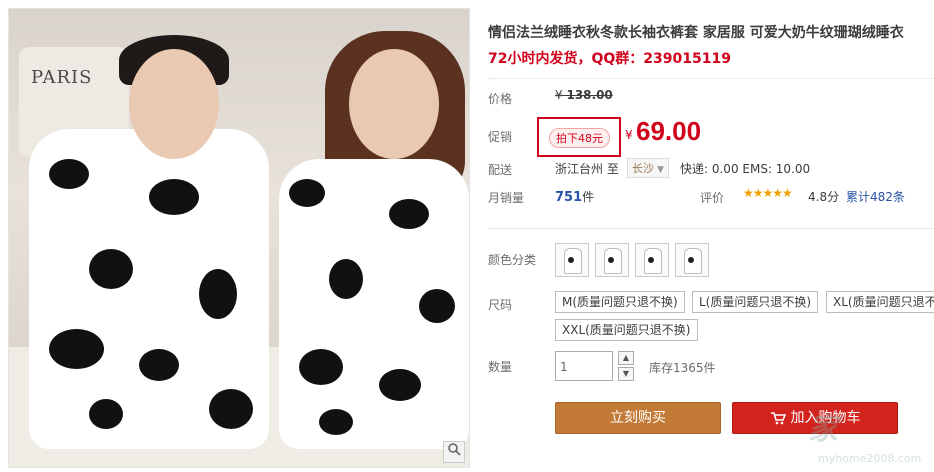 This screenshot has width=934, height=472. What do you see at coordinates (174, 104) in the screenshot?
I see `man-face` at bounding box center [174, 104].